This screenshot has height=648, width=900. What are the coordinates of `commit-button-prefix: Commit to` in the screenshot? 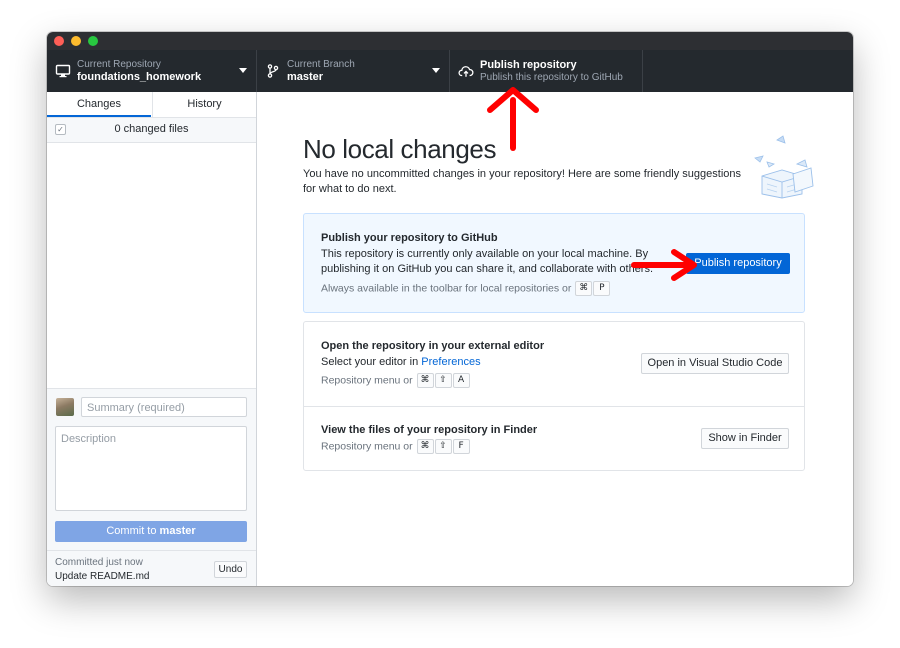 It's located at (133, 531).